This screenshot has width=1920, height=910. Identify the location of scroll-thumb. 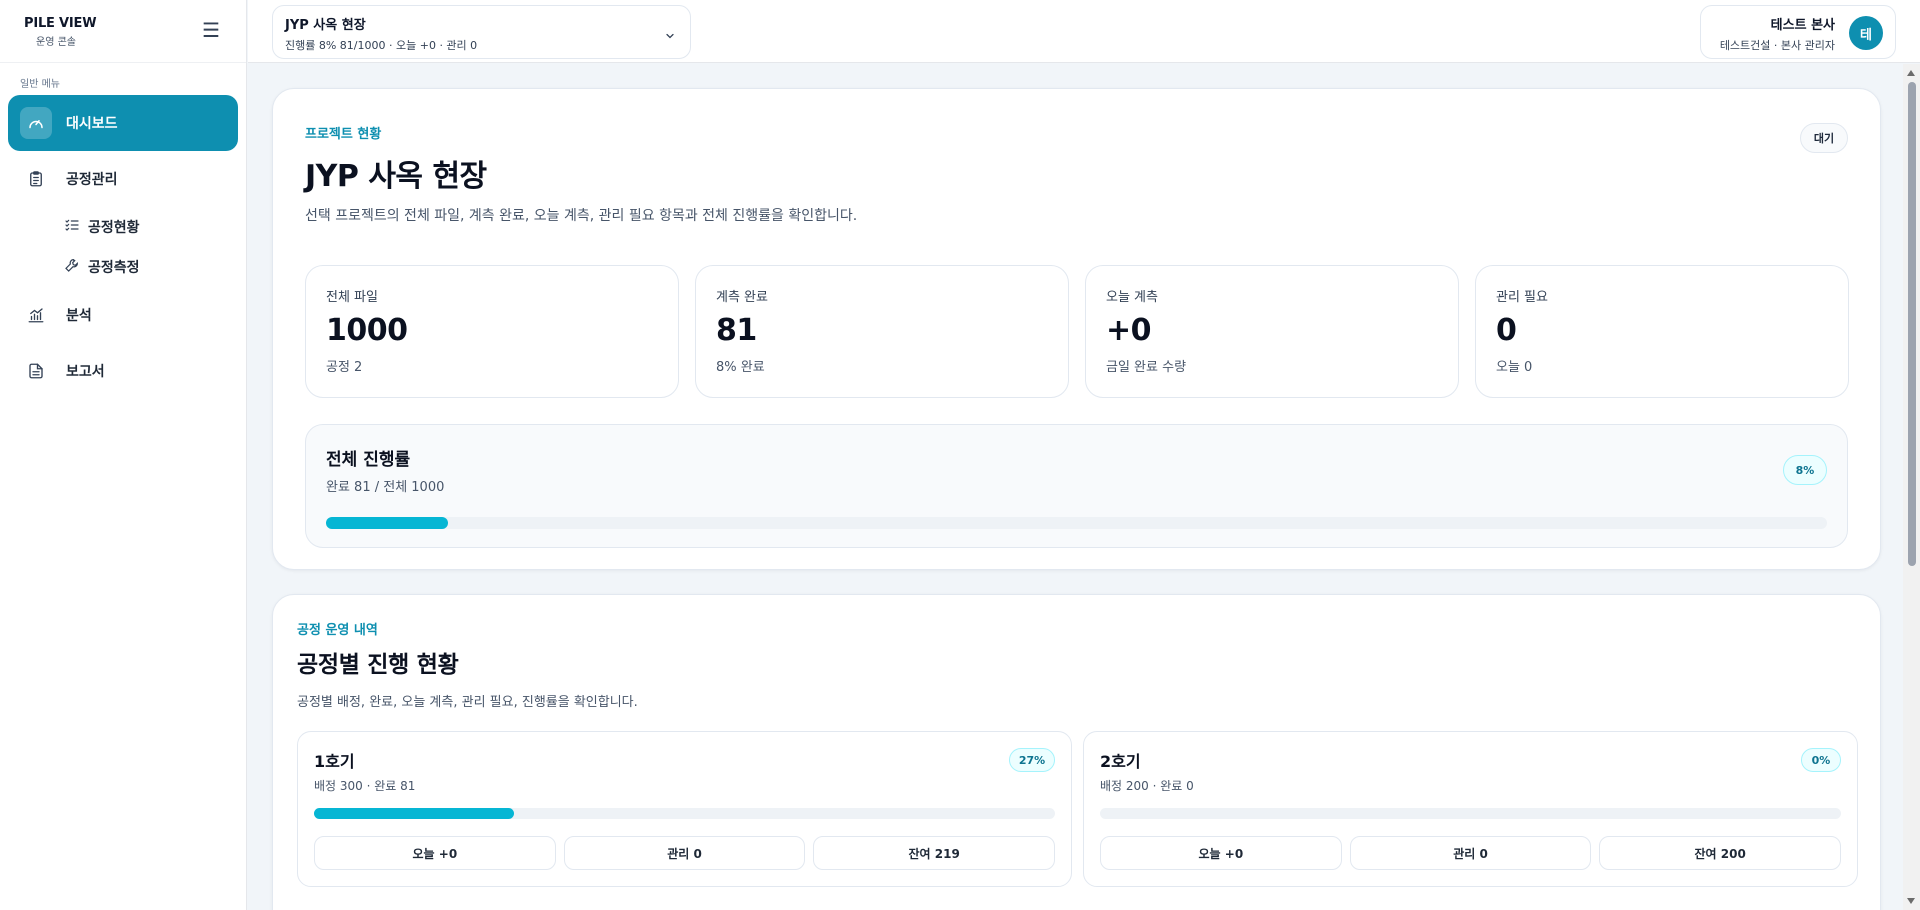
(1912, 324).